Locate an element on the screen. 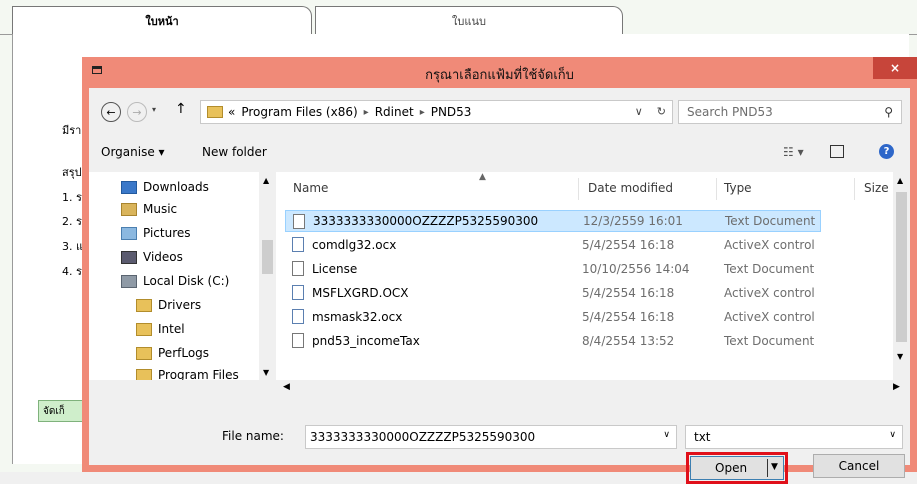  breadcrumb-program-files: Program Files (x86) is located at coordinates (299, 112).